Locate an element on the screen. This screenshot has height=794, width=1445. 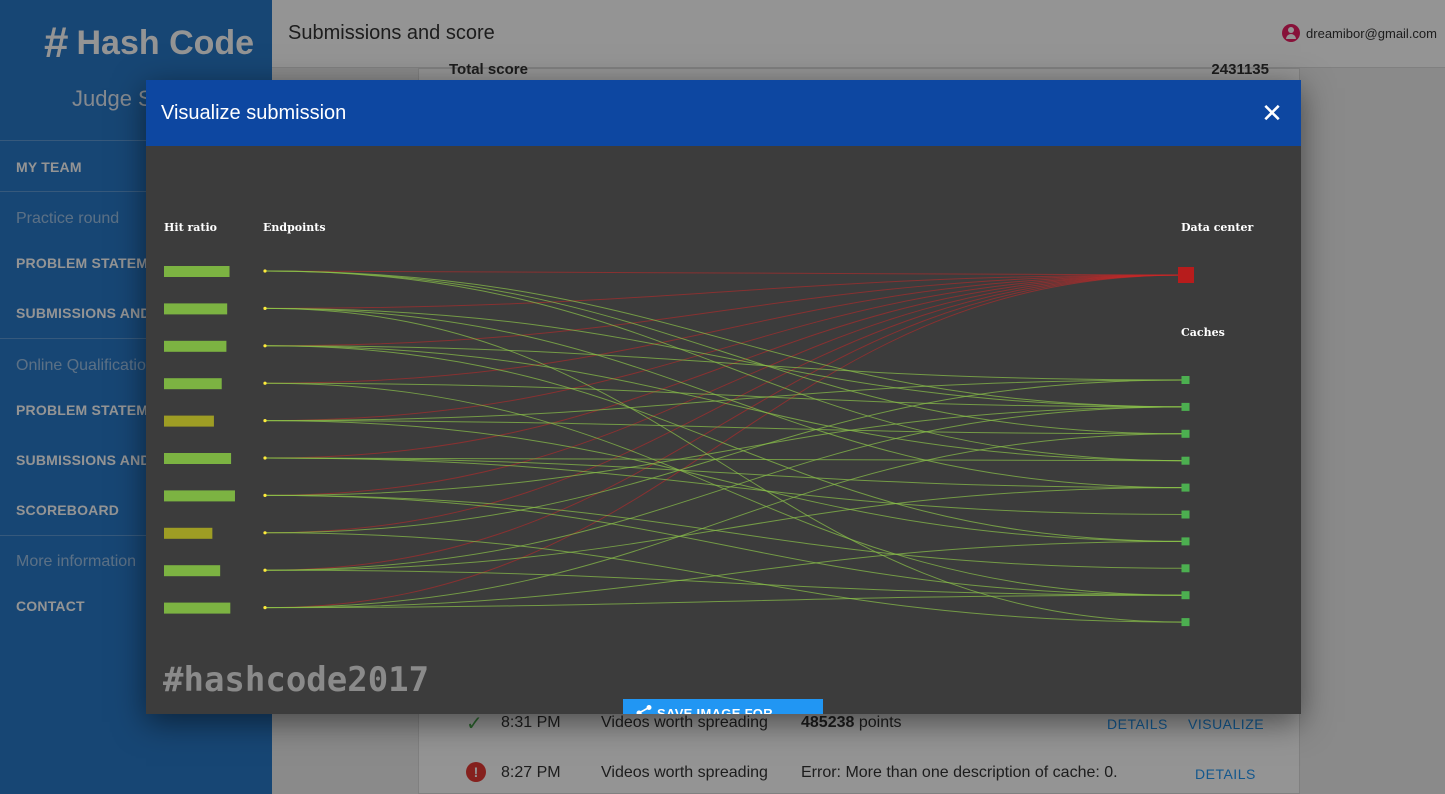
caches-label: Caches is located at coordinates (1203, 332).